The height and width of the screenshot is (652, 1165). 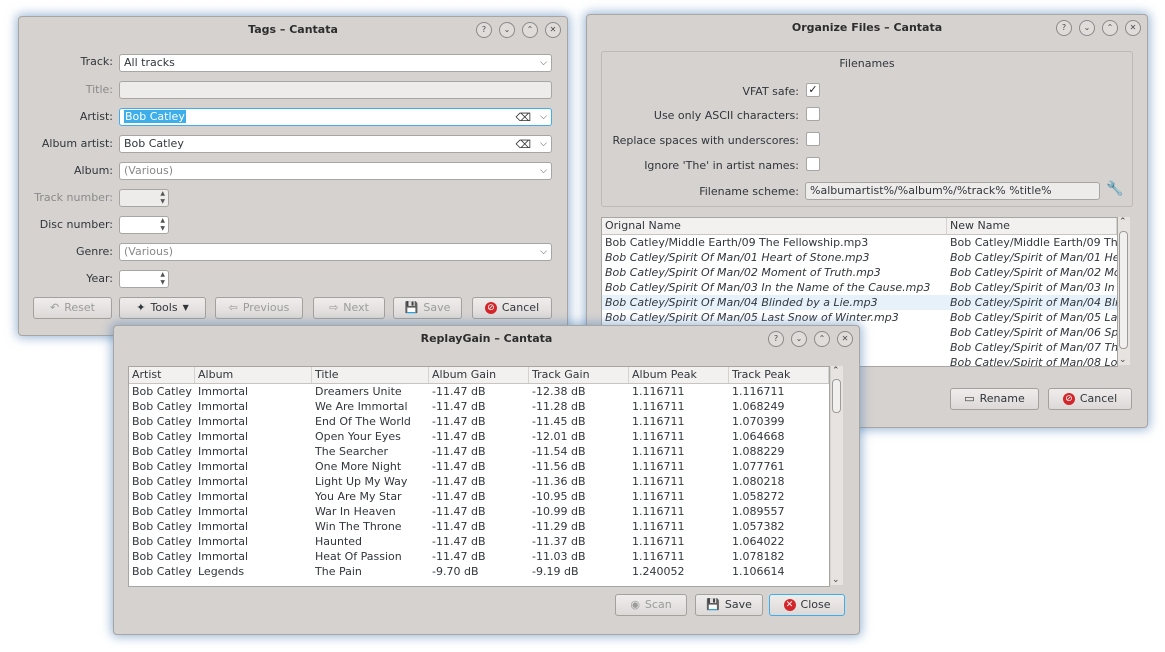 What do you see at coordinates (335, 63) in the screenshot?
I see `track-select: All tracks ⌵` at bounding box center [335, 63].